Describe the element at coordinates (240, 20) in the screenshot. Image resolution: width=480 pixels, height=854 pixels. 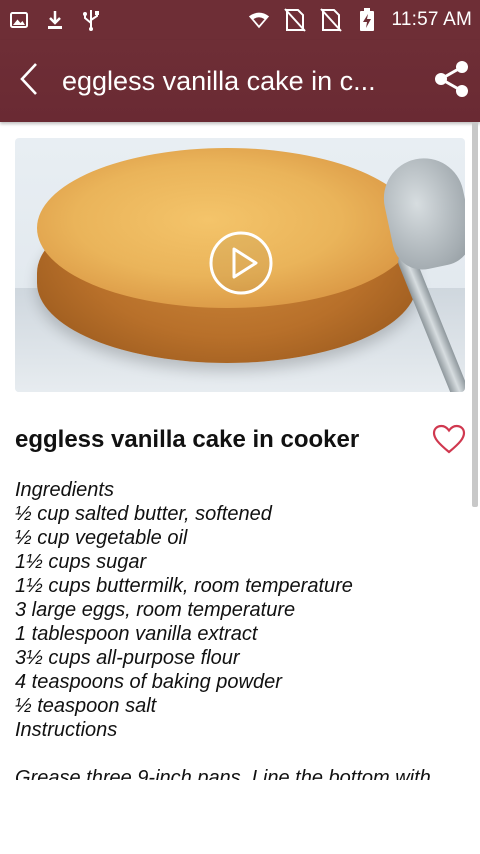
I see `status-bar: 11:57 AM` at that location.